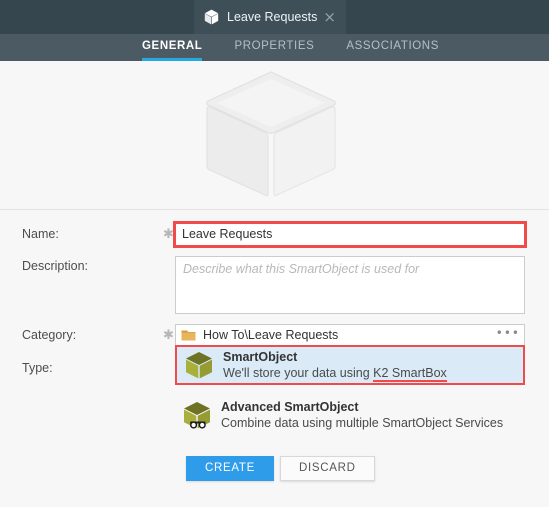  Describe the element at coordinates (271, 134) in the screenshot. I see `smartobject-cube-illustration` at that location.